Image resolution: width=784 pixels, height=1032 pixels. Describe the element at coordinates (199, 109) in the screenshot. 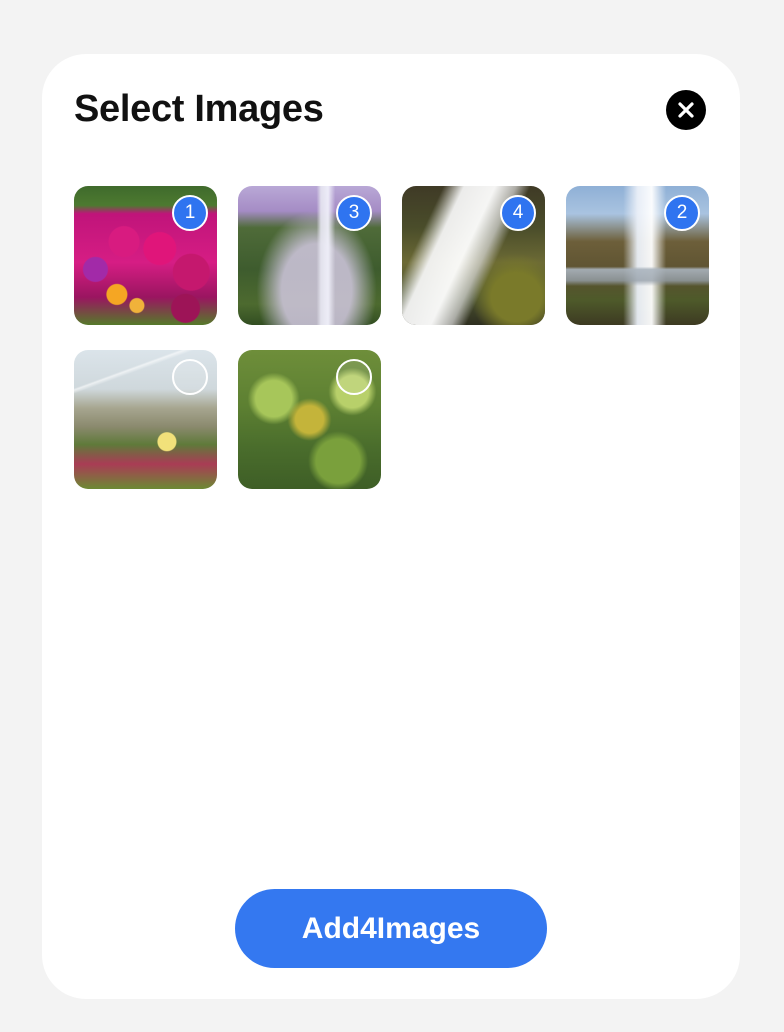

I see `dialog-title: Select Images` at that location.